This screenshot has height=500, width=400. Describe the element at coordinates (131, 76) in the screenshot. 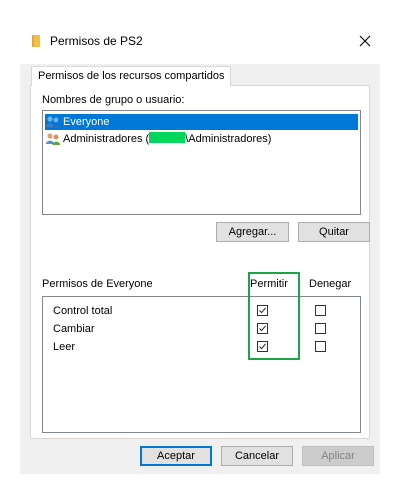

I see `tab-share-permissions: Permisos de los recursos compartidos` at that location.